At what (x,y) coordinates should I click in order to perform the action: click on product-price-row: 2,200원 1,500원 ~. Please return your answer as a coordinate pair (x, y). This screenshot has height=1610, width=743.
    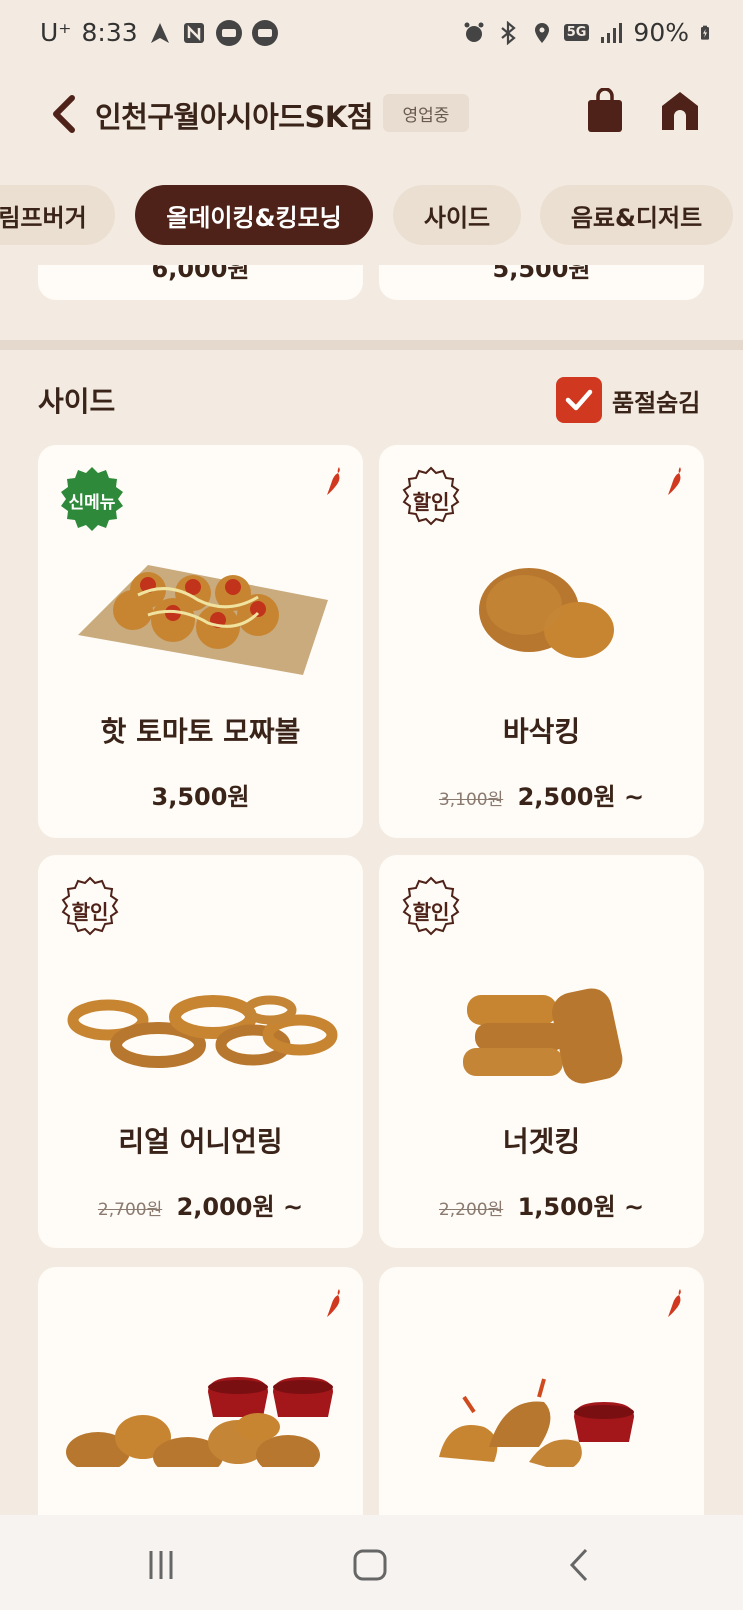
    Looking at the image, I should click on (541, 1204).